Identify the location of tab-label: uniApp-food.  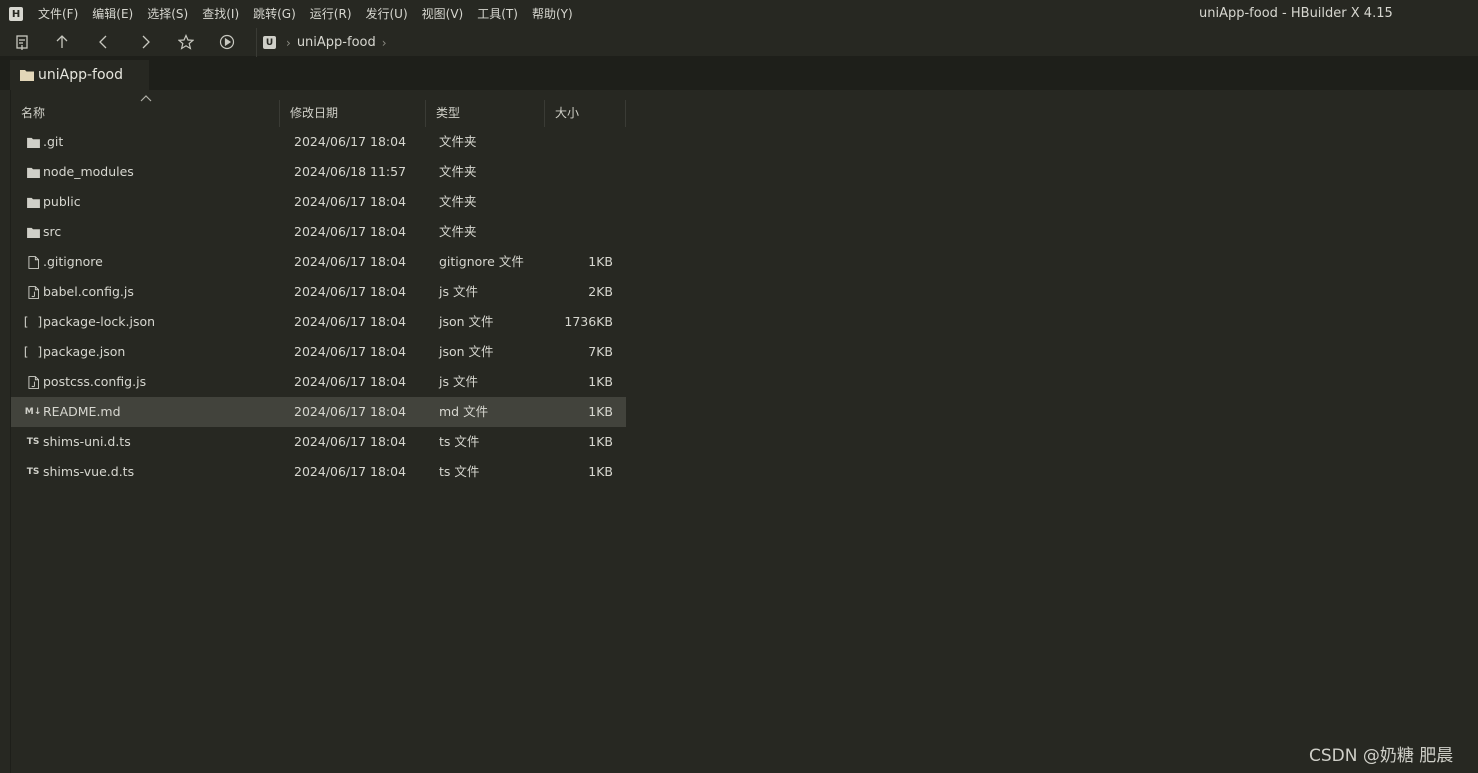
(80, 75).